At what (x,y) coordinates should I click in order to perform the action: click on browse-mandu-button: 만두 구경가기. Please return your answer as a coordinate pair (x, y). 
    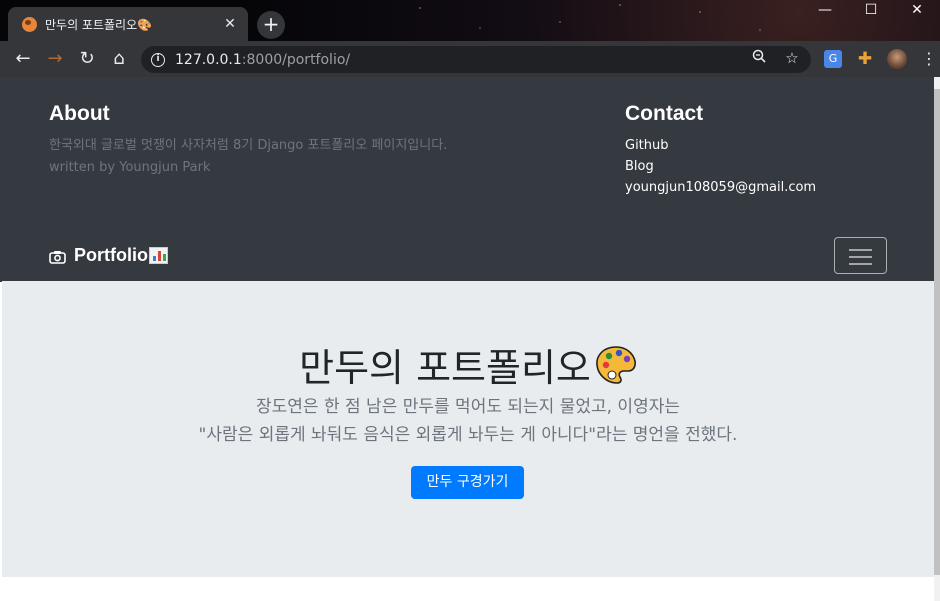
    Looking at the image, I should click on (467, 482).